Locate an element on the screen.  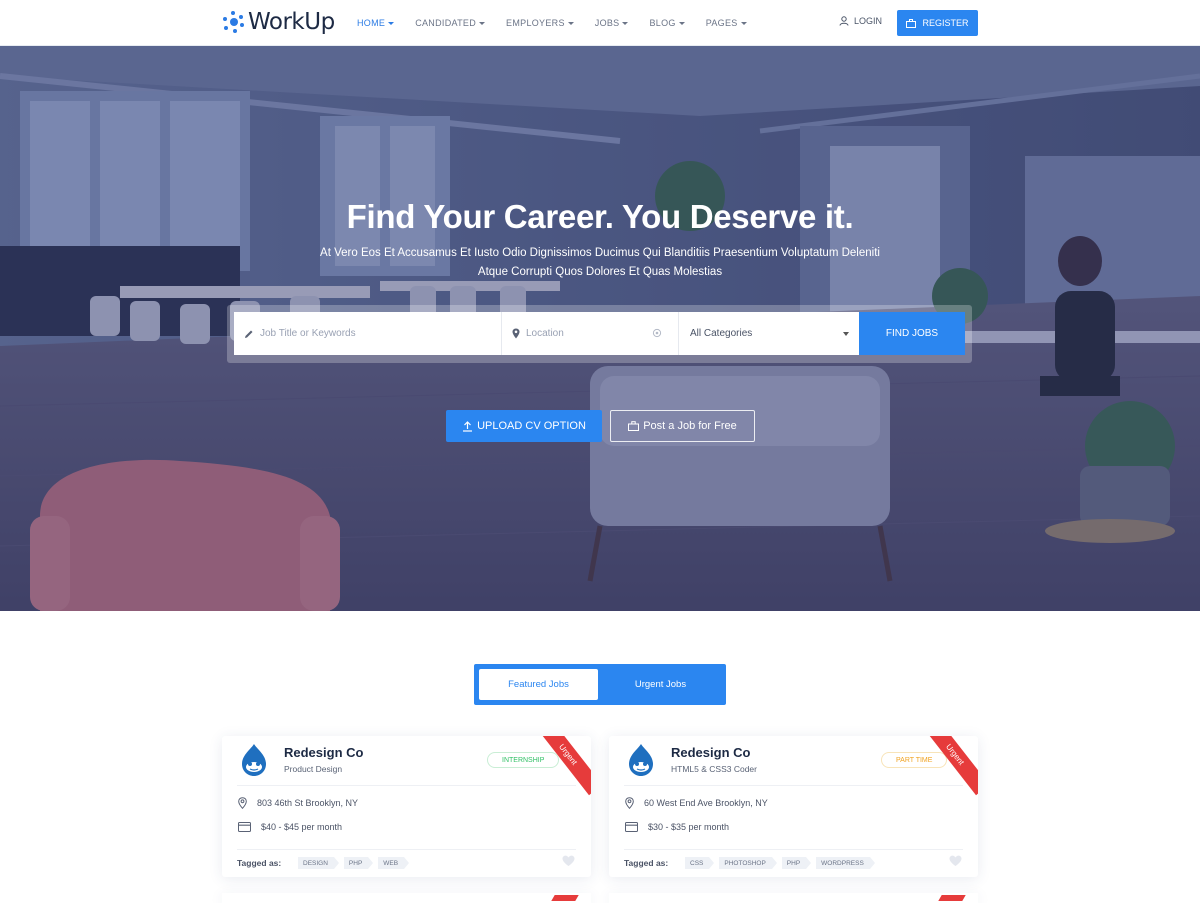
user-icon is located at coordinates (844, 21).